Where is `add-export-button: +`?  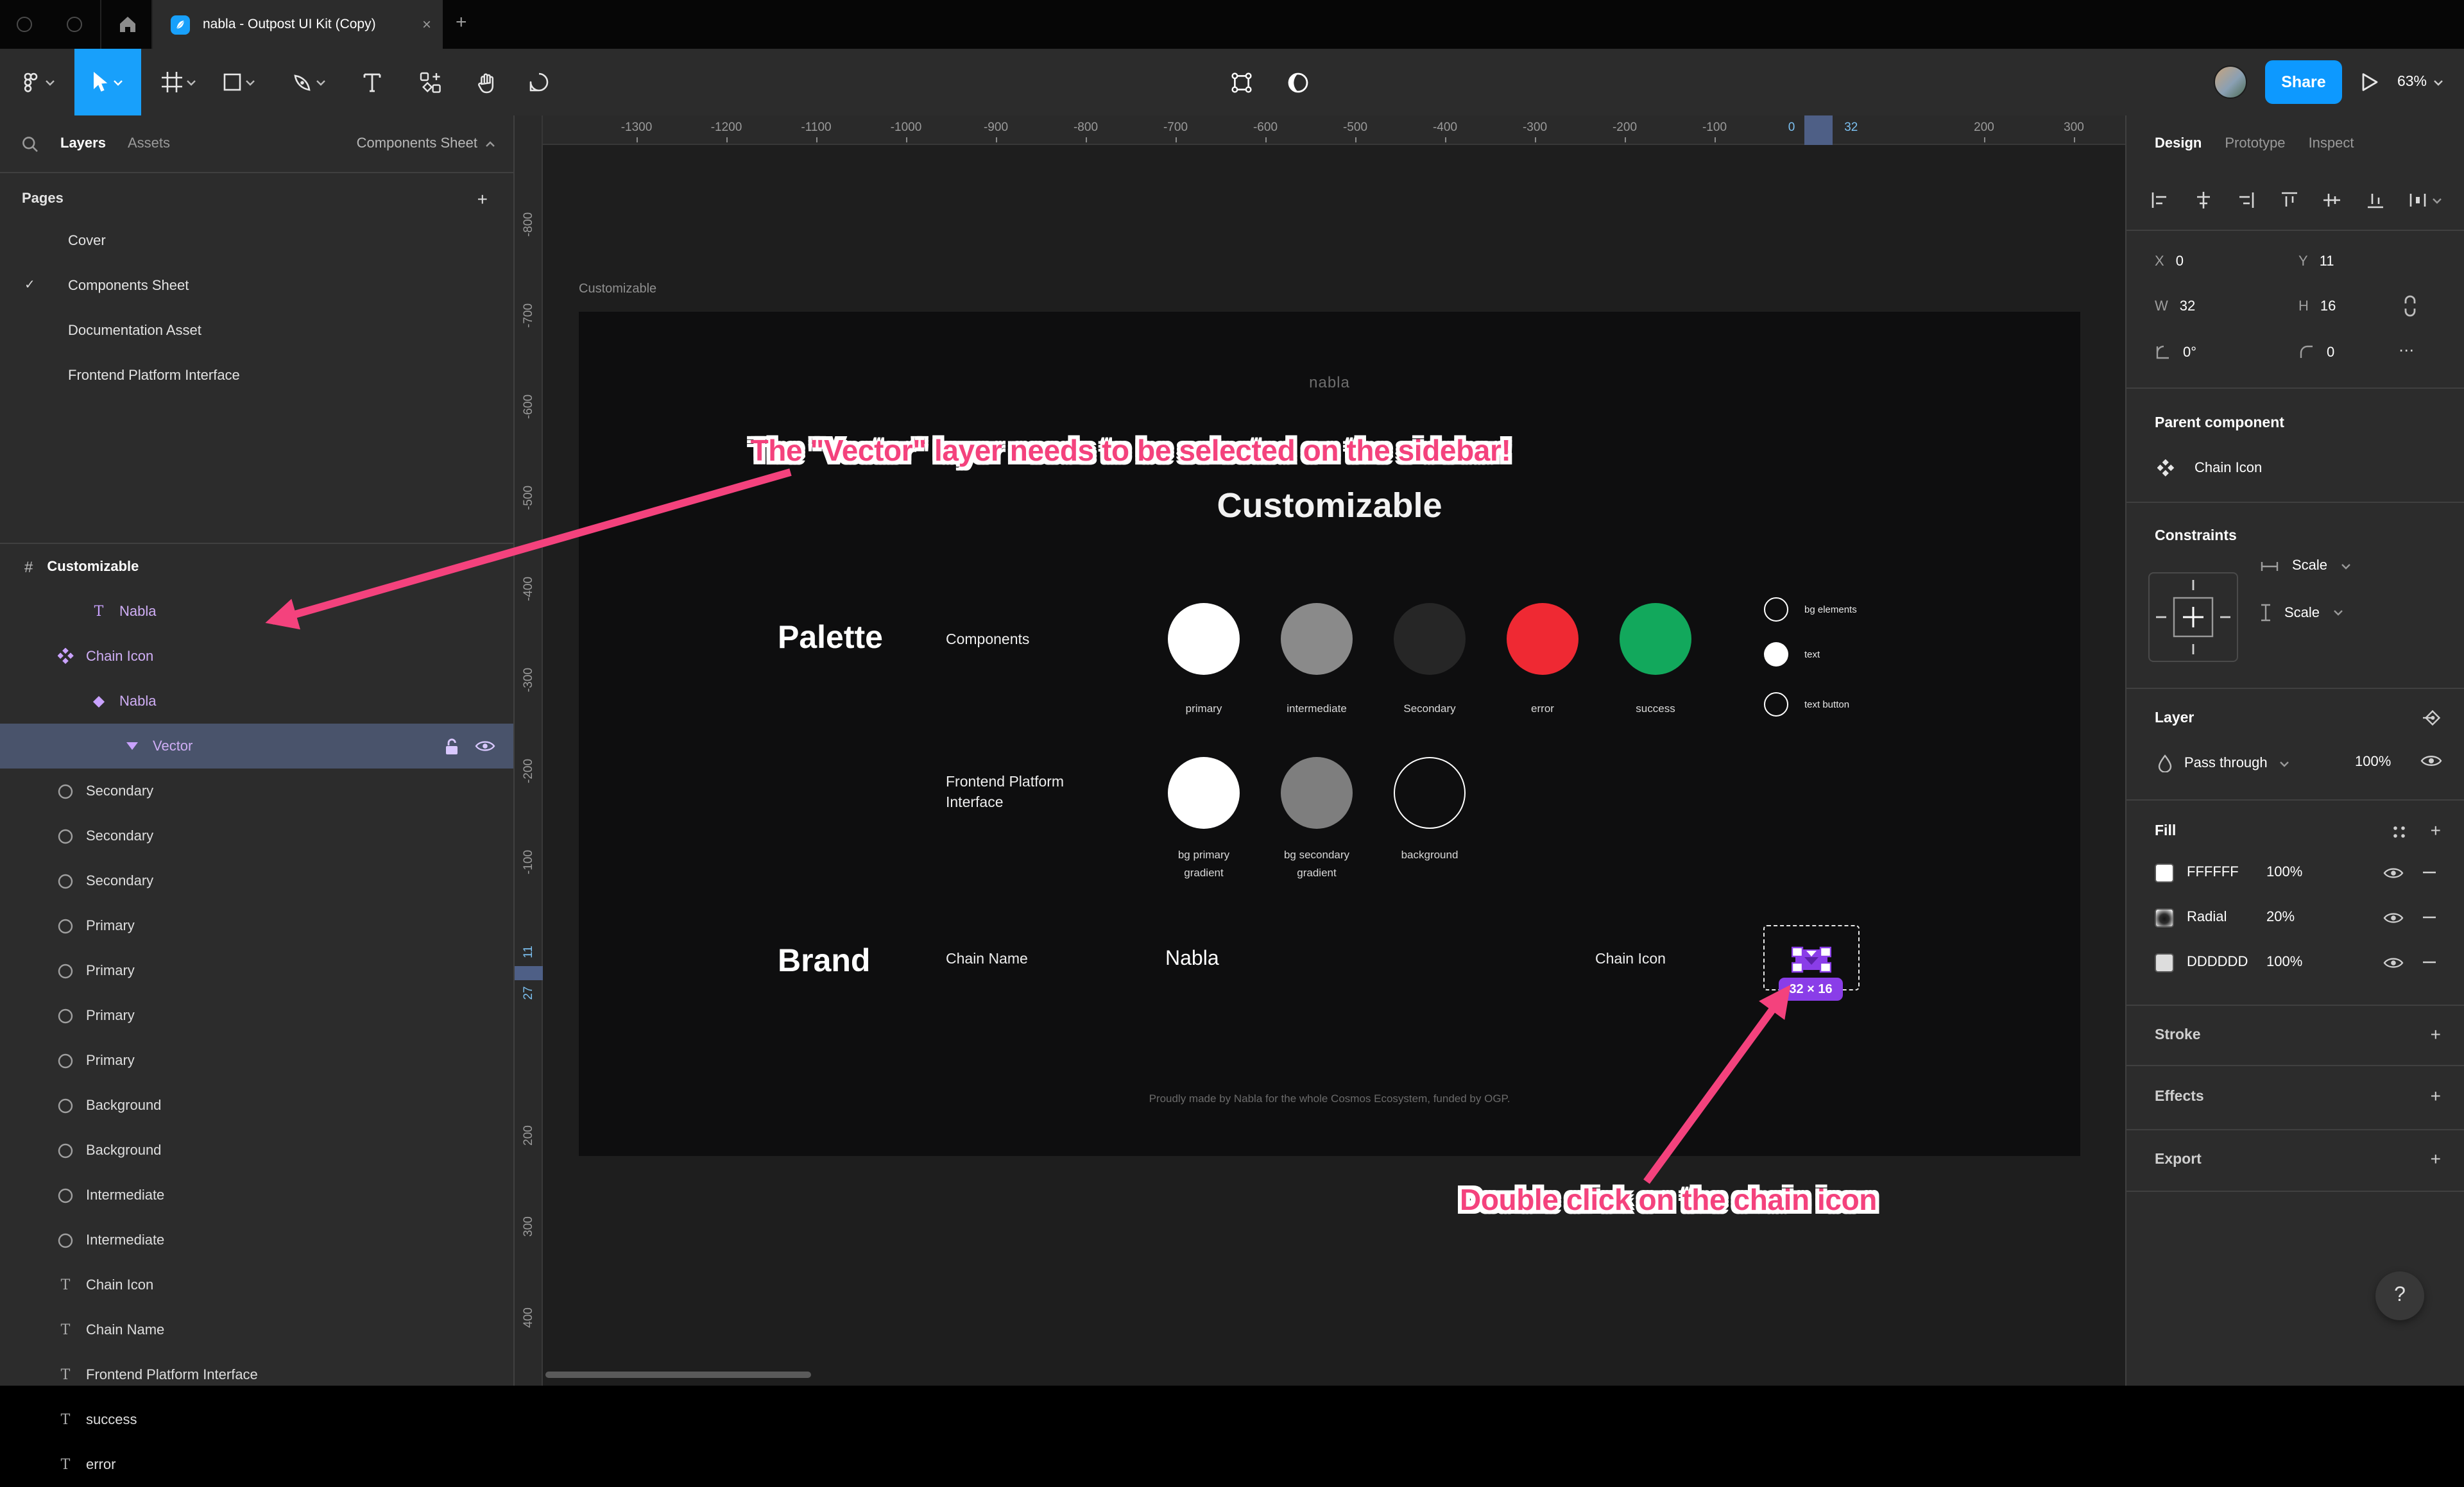
add-export-button: + is located at coordinates (2436, 1158).